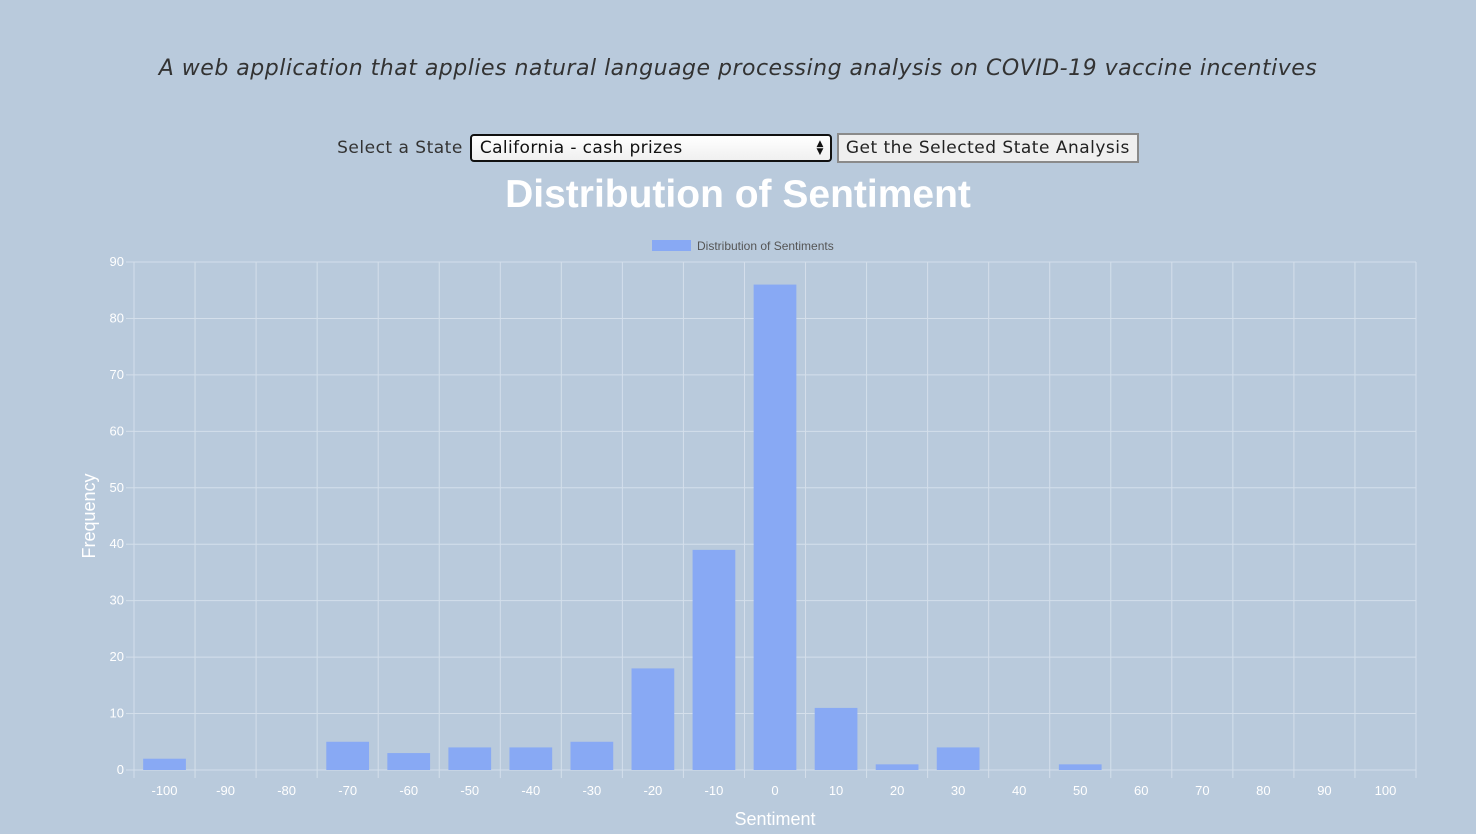  Describe the element at coordinates (120, 769) in the screenshot. I see `y-tick-label: 0` at that location.